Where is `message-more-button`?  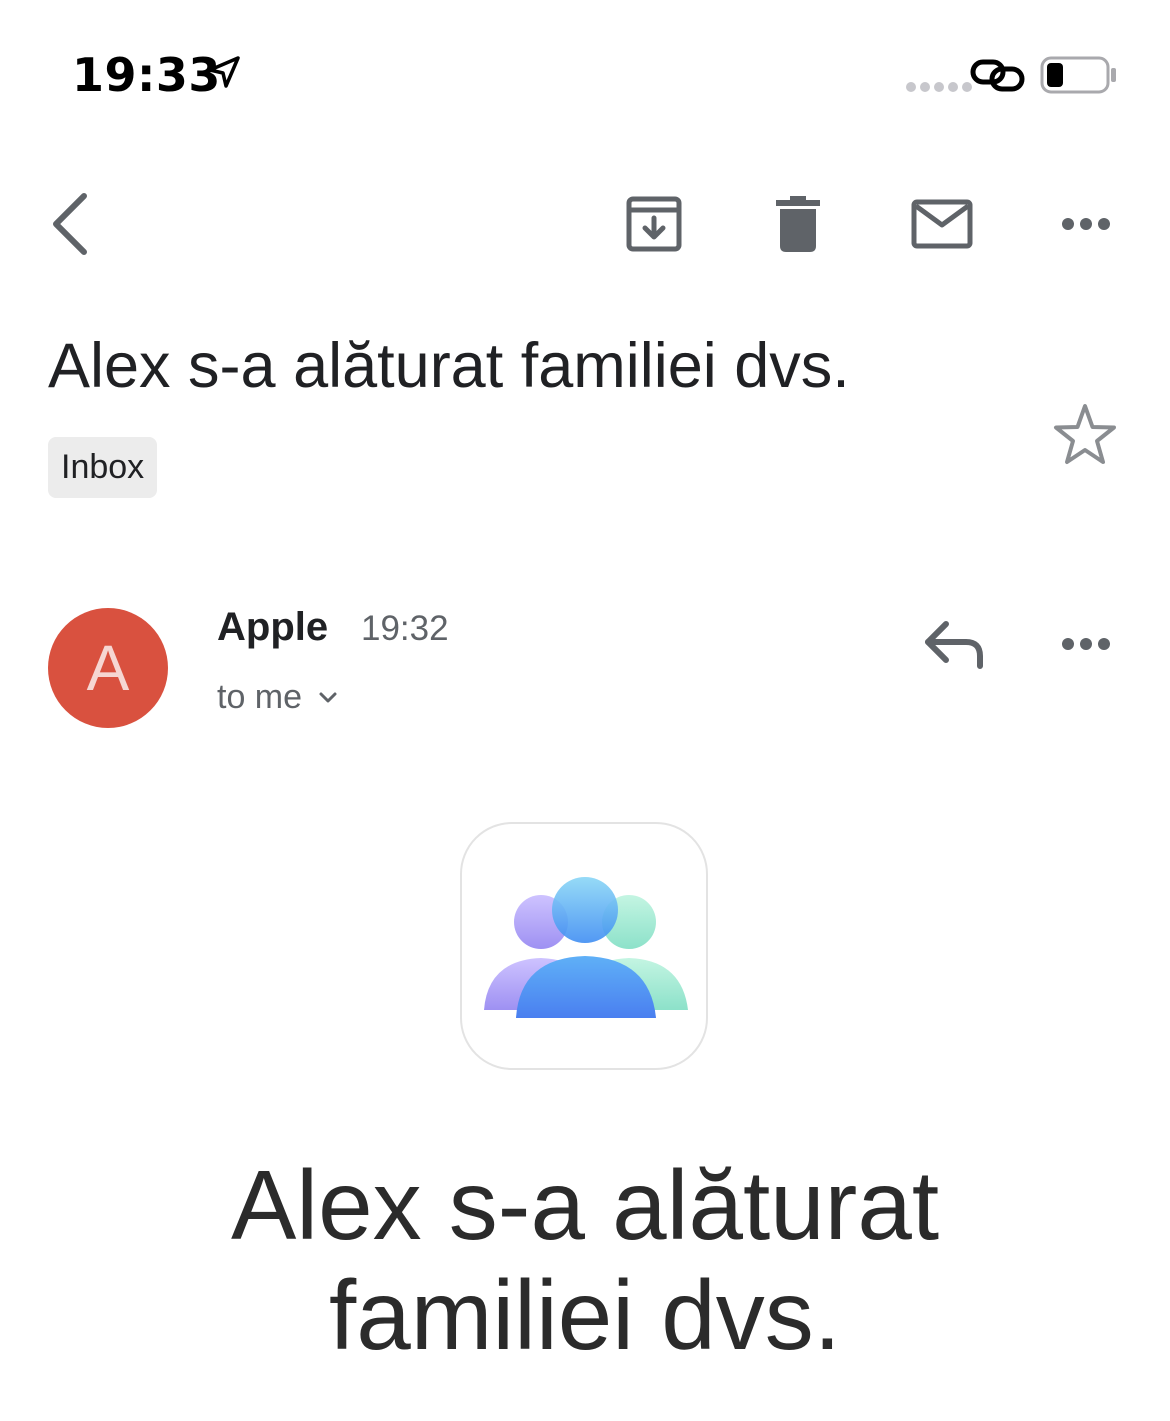 message-more-button is located at coordinates (1086, 644).